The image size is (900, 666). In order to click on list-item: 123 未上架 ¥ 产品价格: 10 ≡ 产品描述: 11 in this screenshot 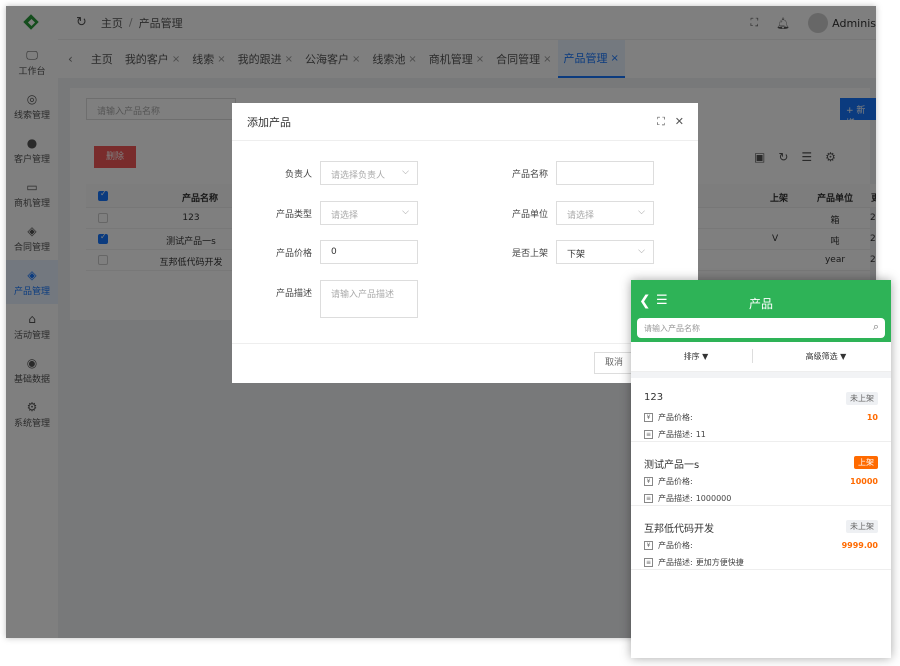, I will do `click(761, 410)`.